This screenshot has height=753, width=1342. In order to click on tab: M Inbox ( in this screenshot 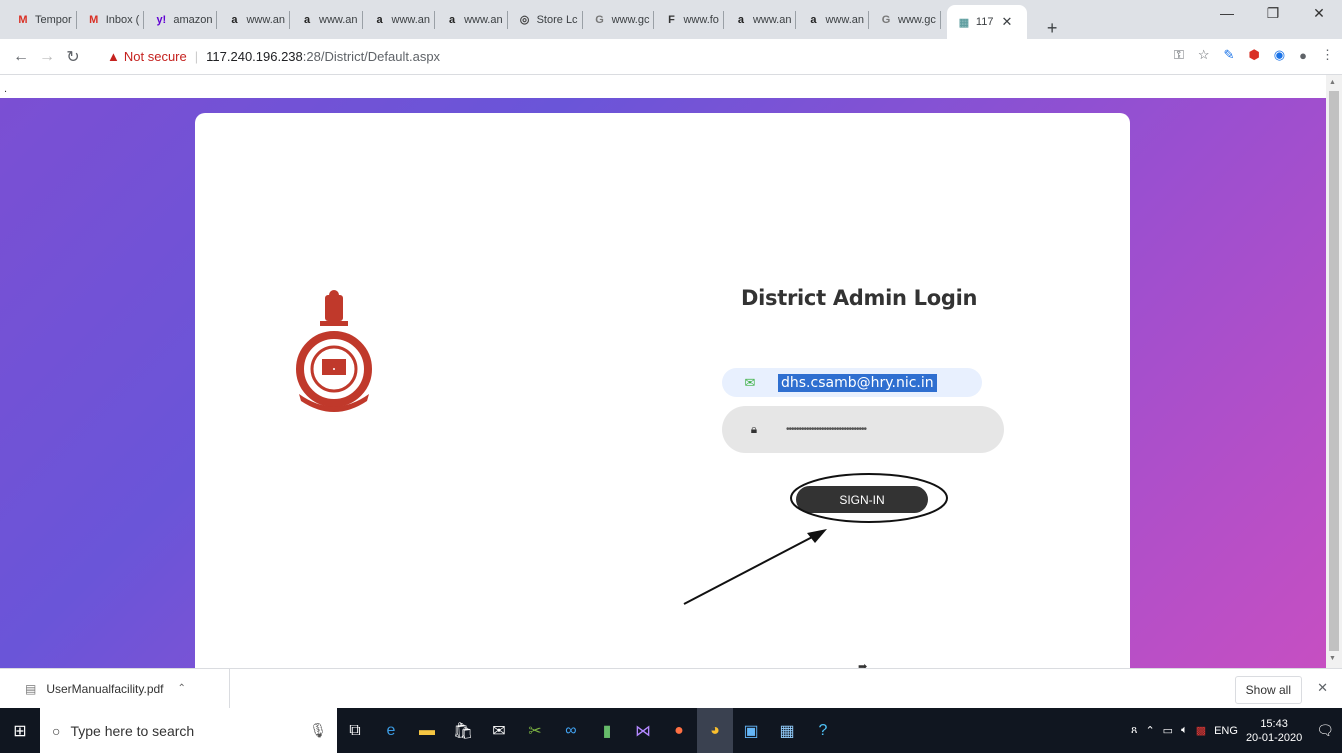, I will do `click(114, 19)`.